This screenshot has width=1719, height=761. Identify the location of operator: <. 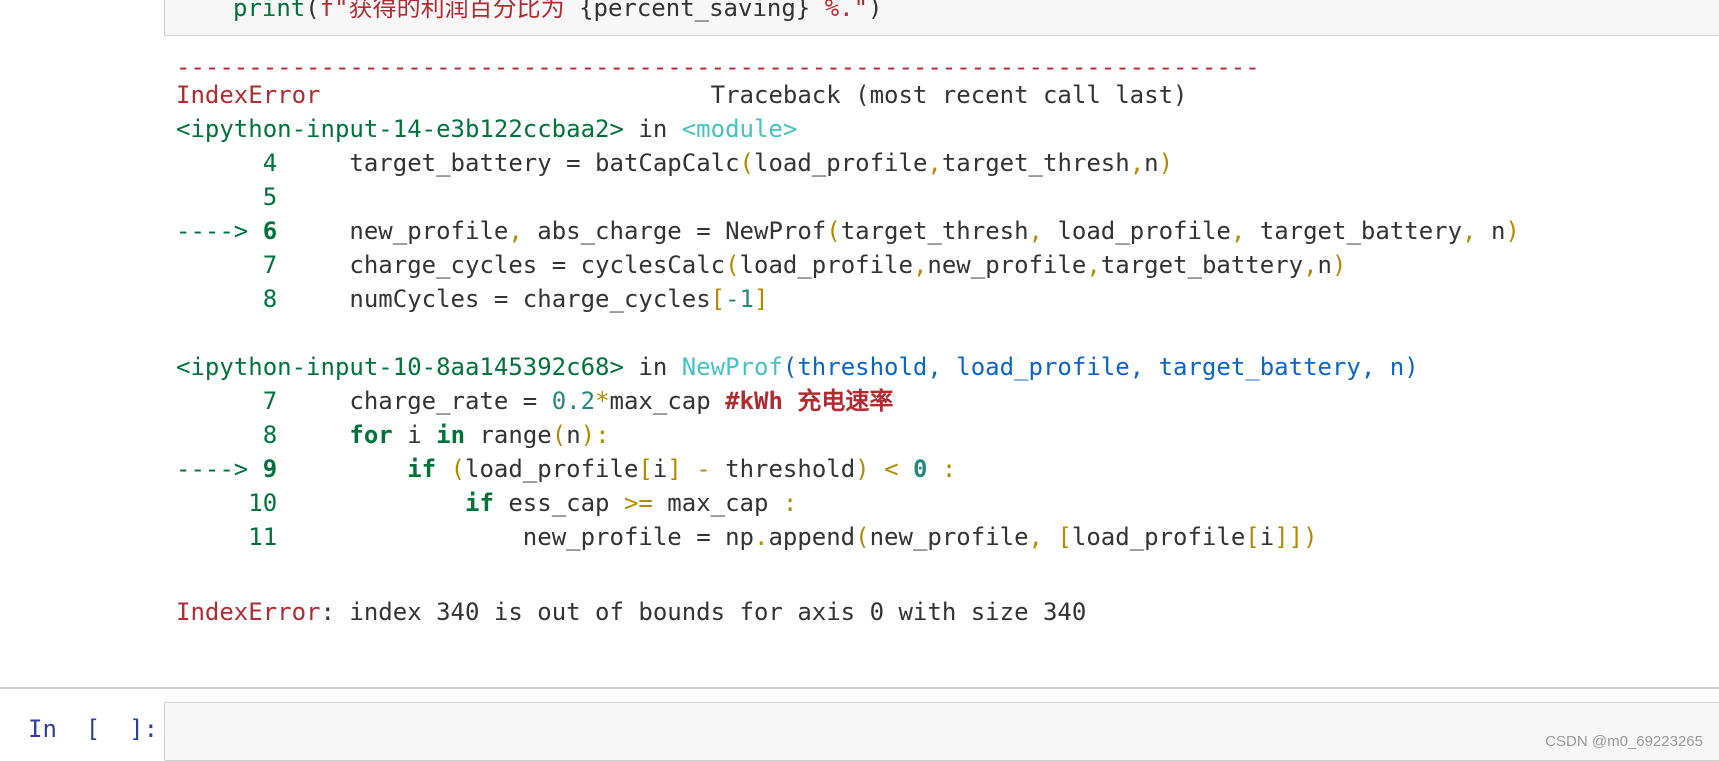
(891, 469).